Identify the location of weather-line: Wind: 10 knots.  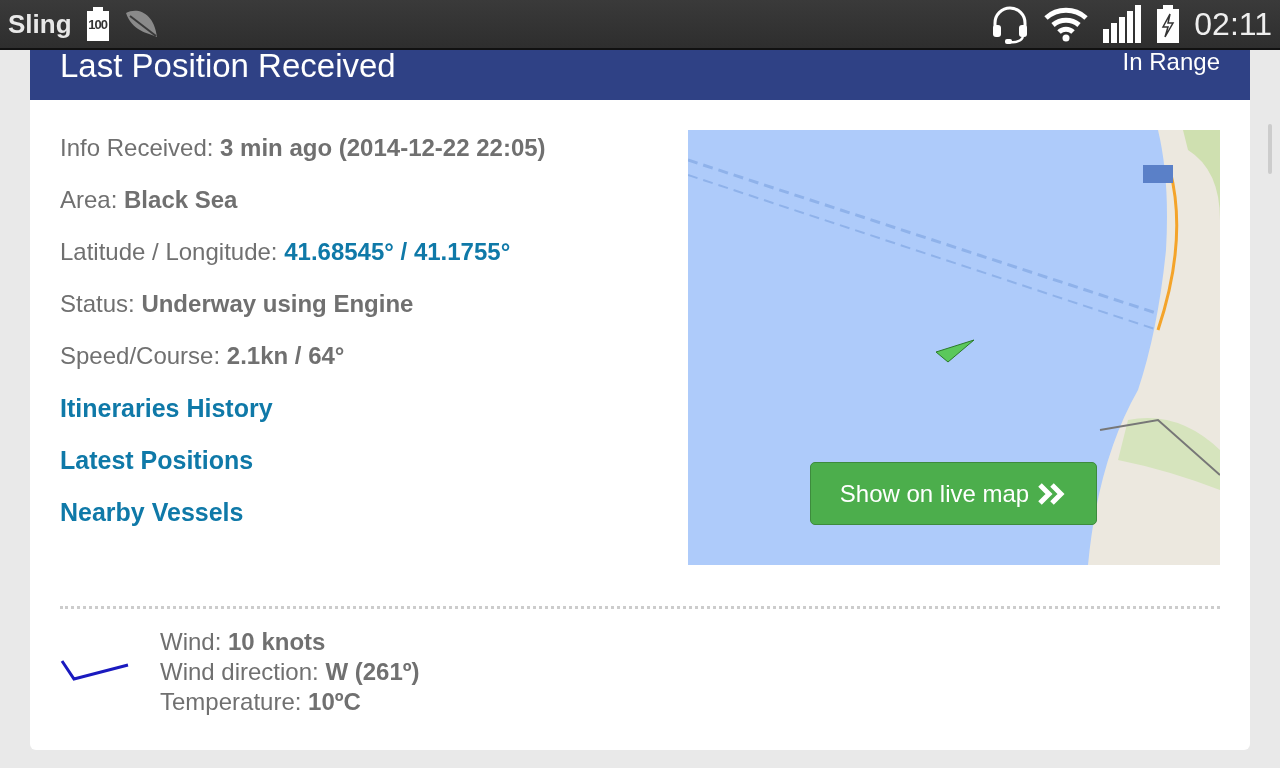
(243, 642).